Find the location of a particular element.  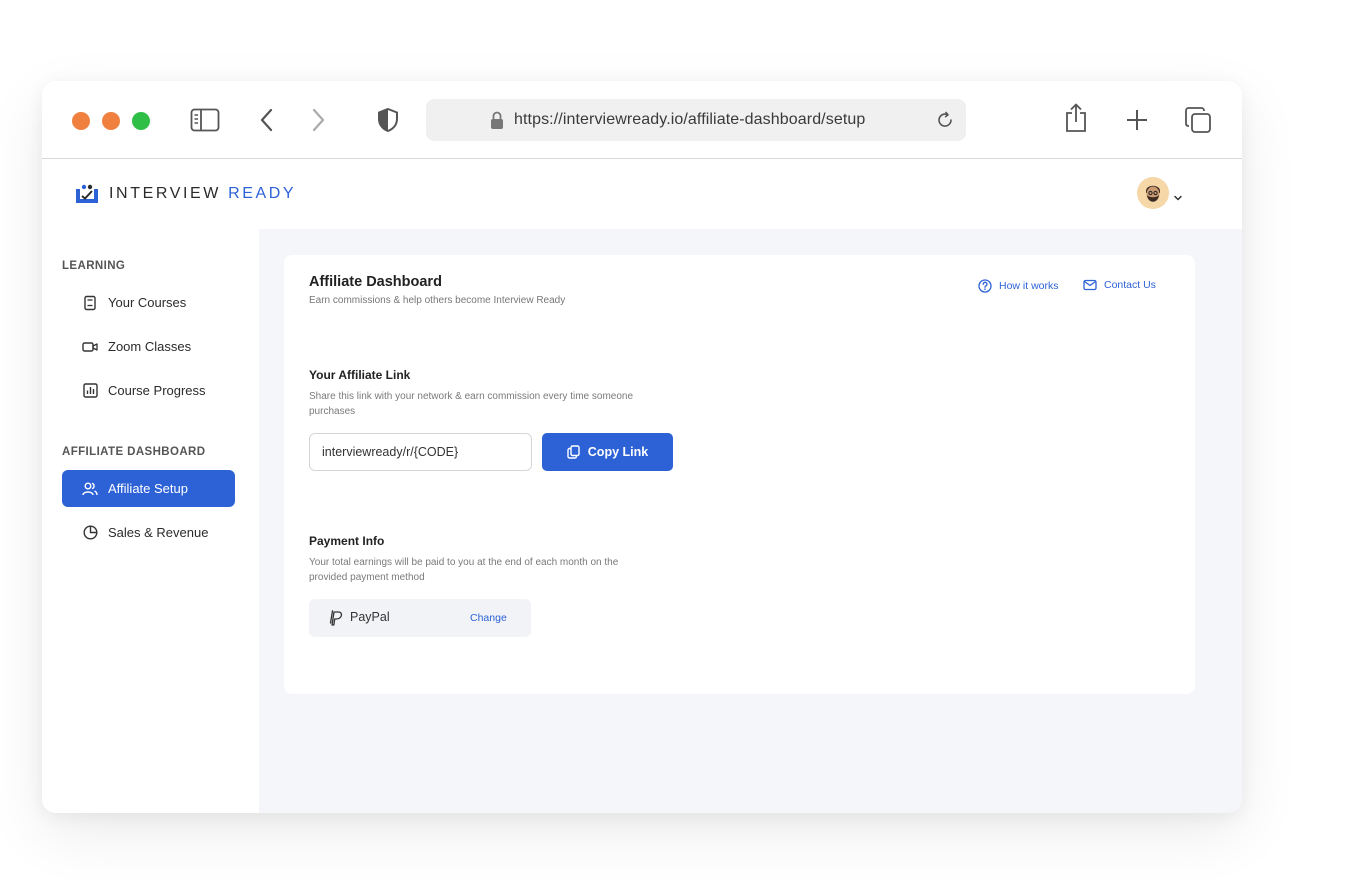

sidebar-item-label: Course Progress is located at coordinates (157, 390).